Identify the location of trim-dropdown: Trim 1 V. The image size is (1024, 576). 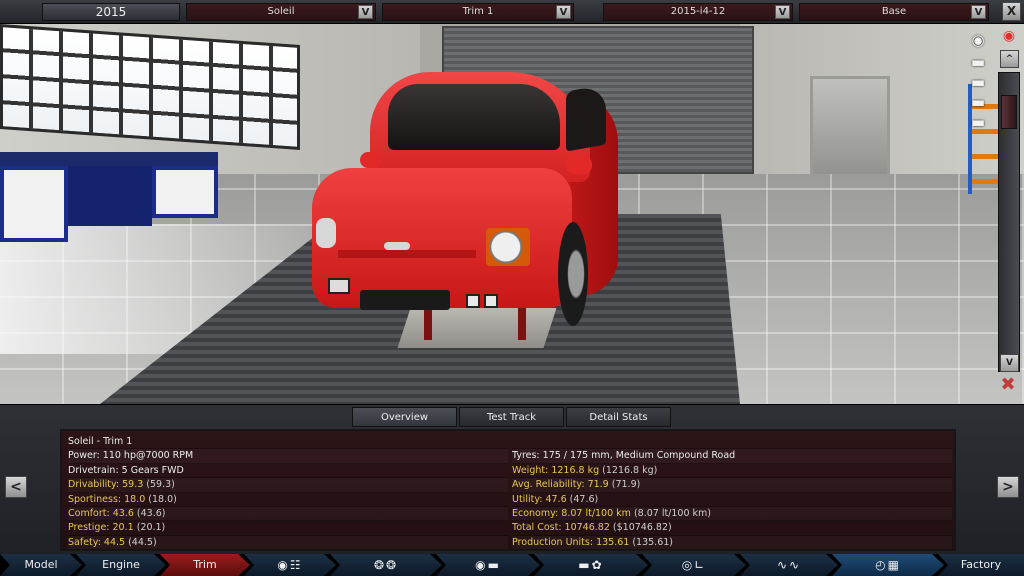
(478, 12).